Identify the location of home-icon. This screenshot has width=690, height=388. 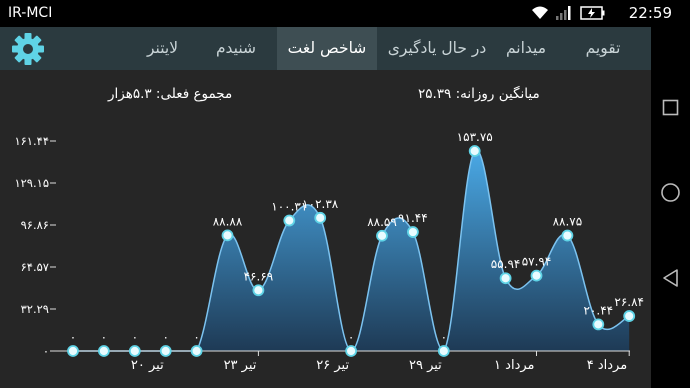
(670, 192).